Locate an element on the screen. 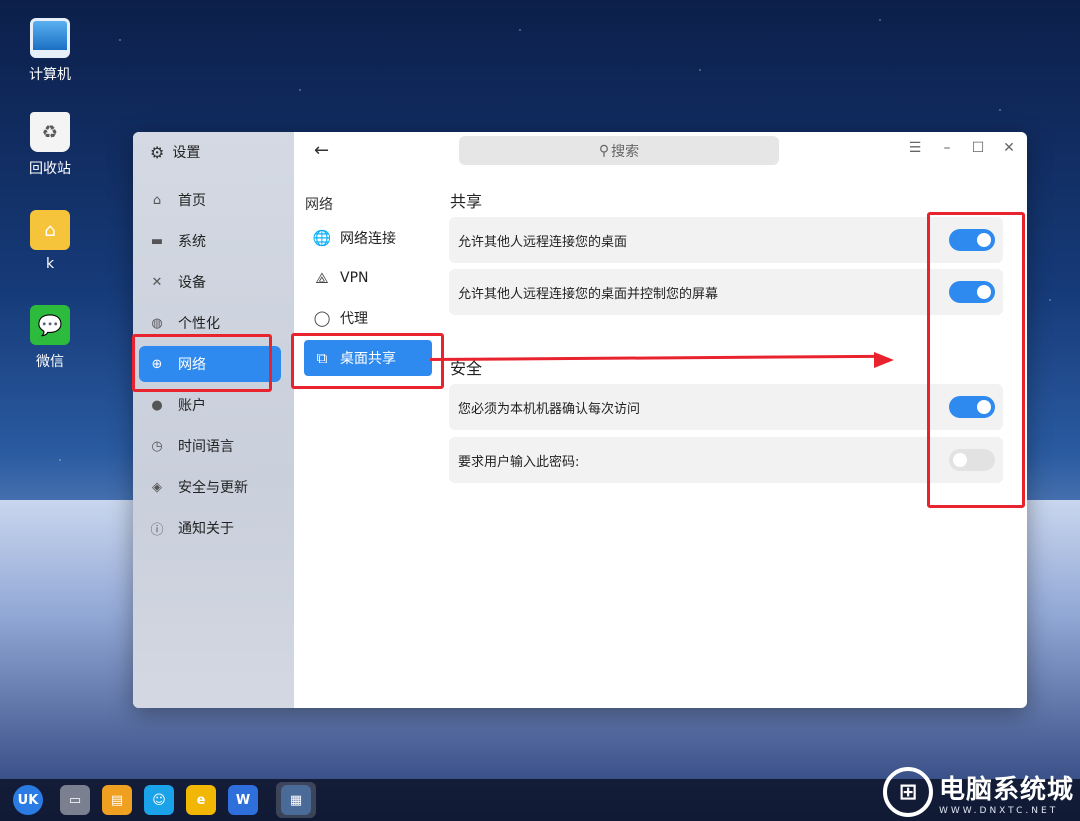 This screenshot has width=1080, height=821. section-title-sharing: 共享 is located at coordinates (466, 201).